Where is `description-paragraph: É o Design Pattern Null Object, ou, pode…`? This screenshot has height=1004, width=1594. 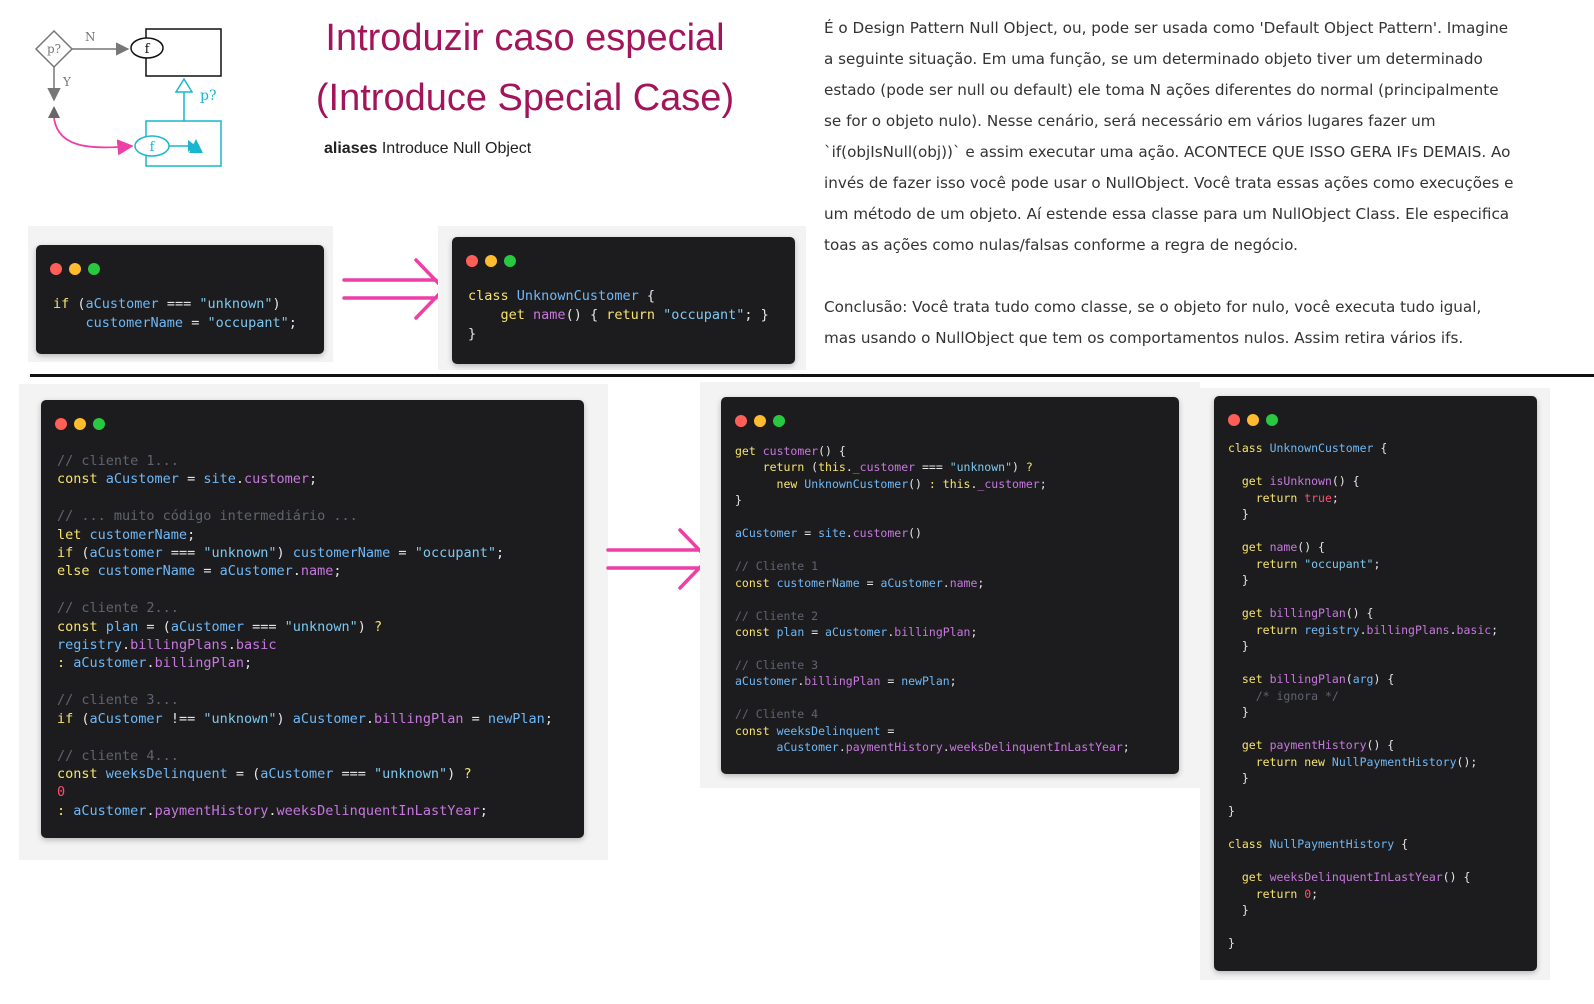
description-paragraph: É o Design Pattern Null Object, ou, pode… is located at coordinates (1169, 136).